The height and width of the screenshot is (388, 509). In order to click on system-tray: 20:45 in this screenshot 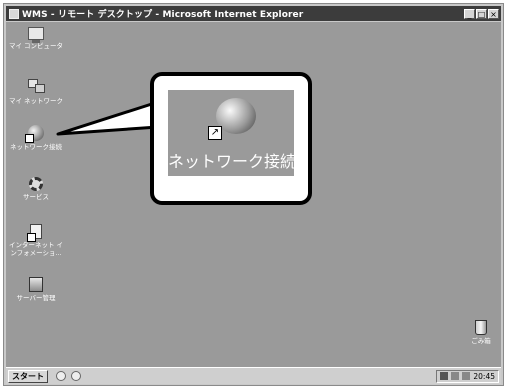, I will do `click(467, 376)`.